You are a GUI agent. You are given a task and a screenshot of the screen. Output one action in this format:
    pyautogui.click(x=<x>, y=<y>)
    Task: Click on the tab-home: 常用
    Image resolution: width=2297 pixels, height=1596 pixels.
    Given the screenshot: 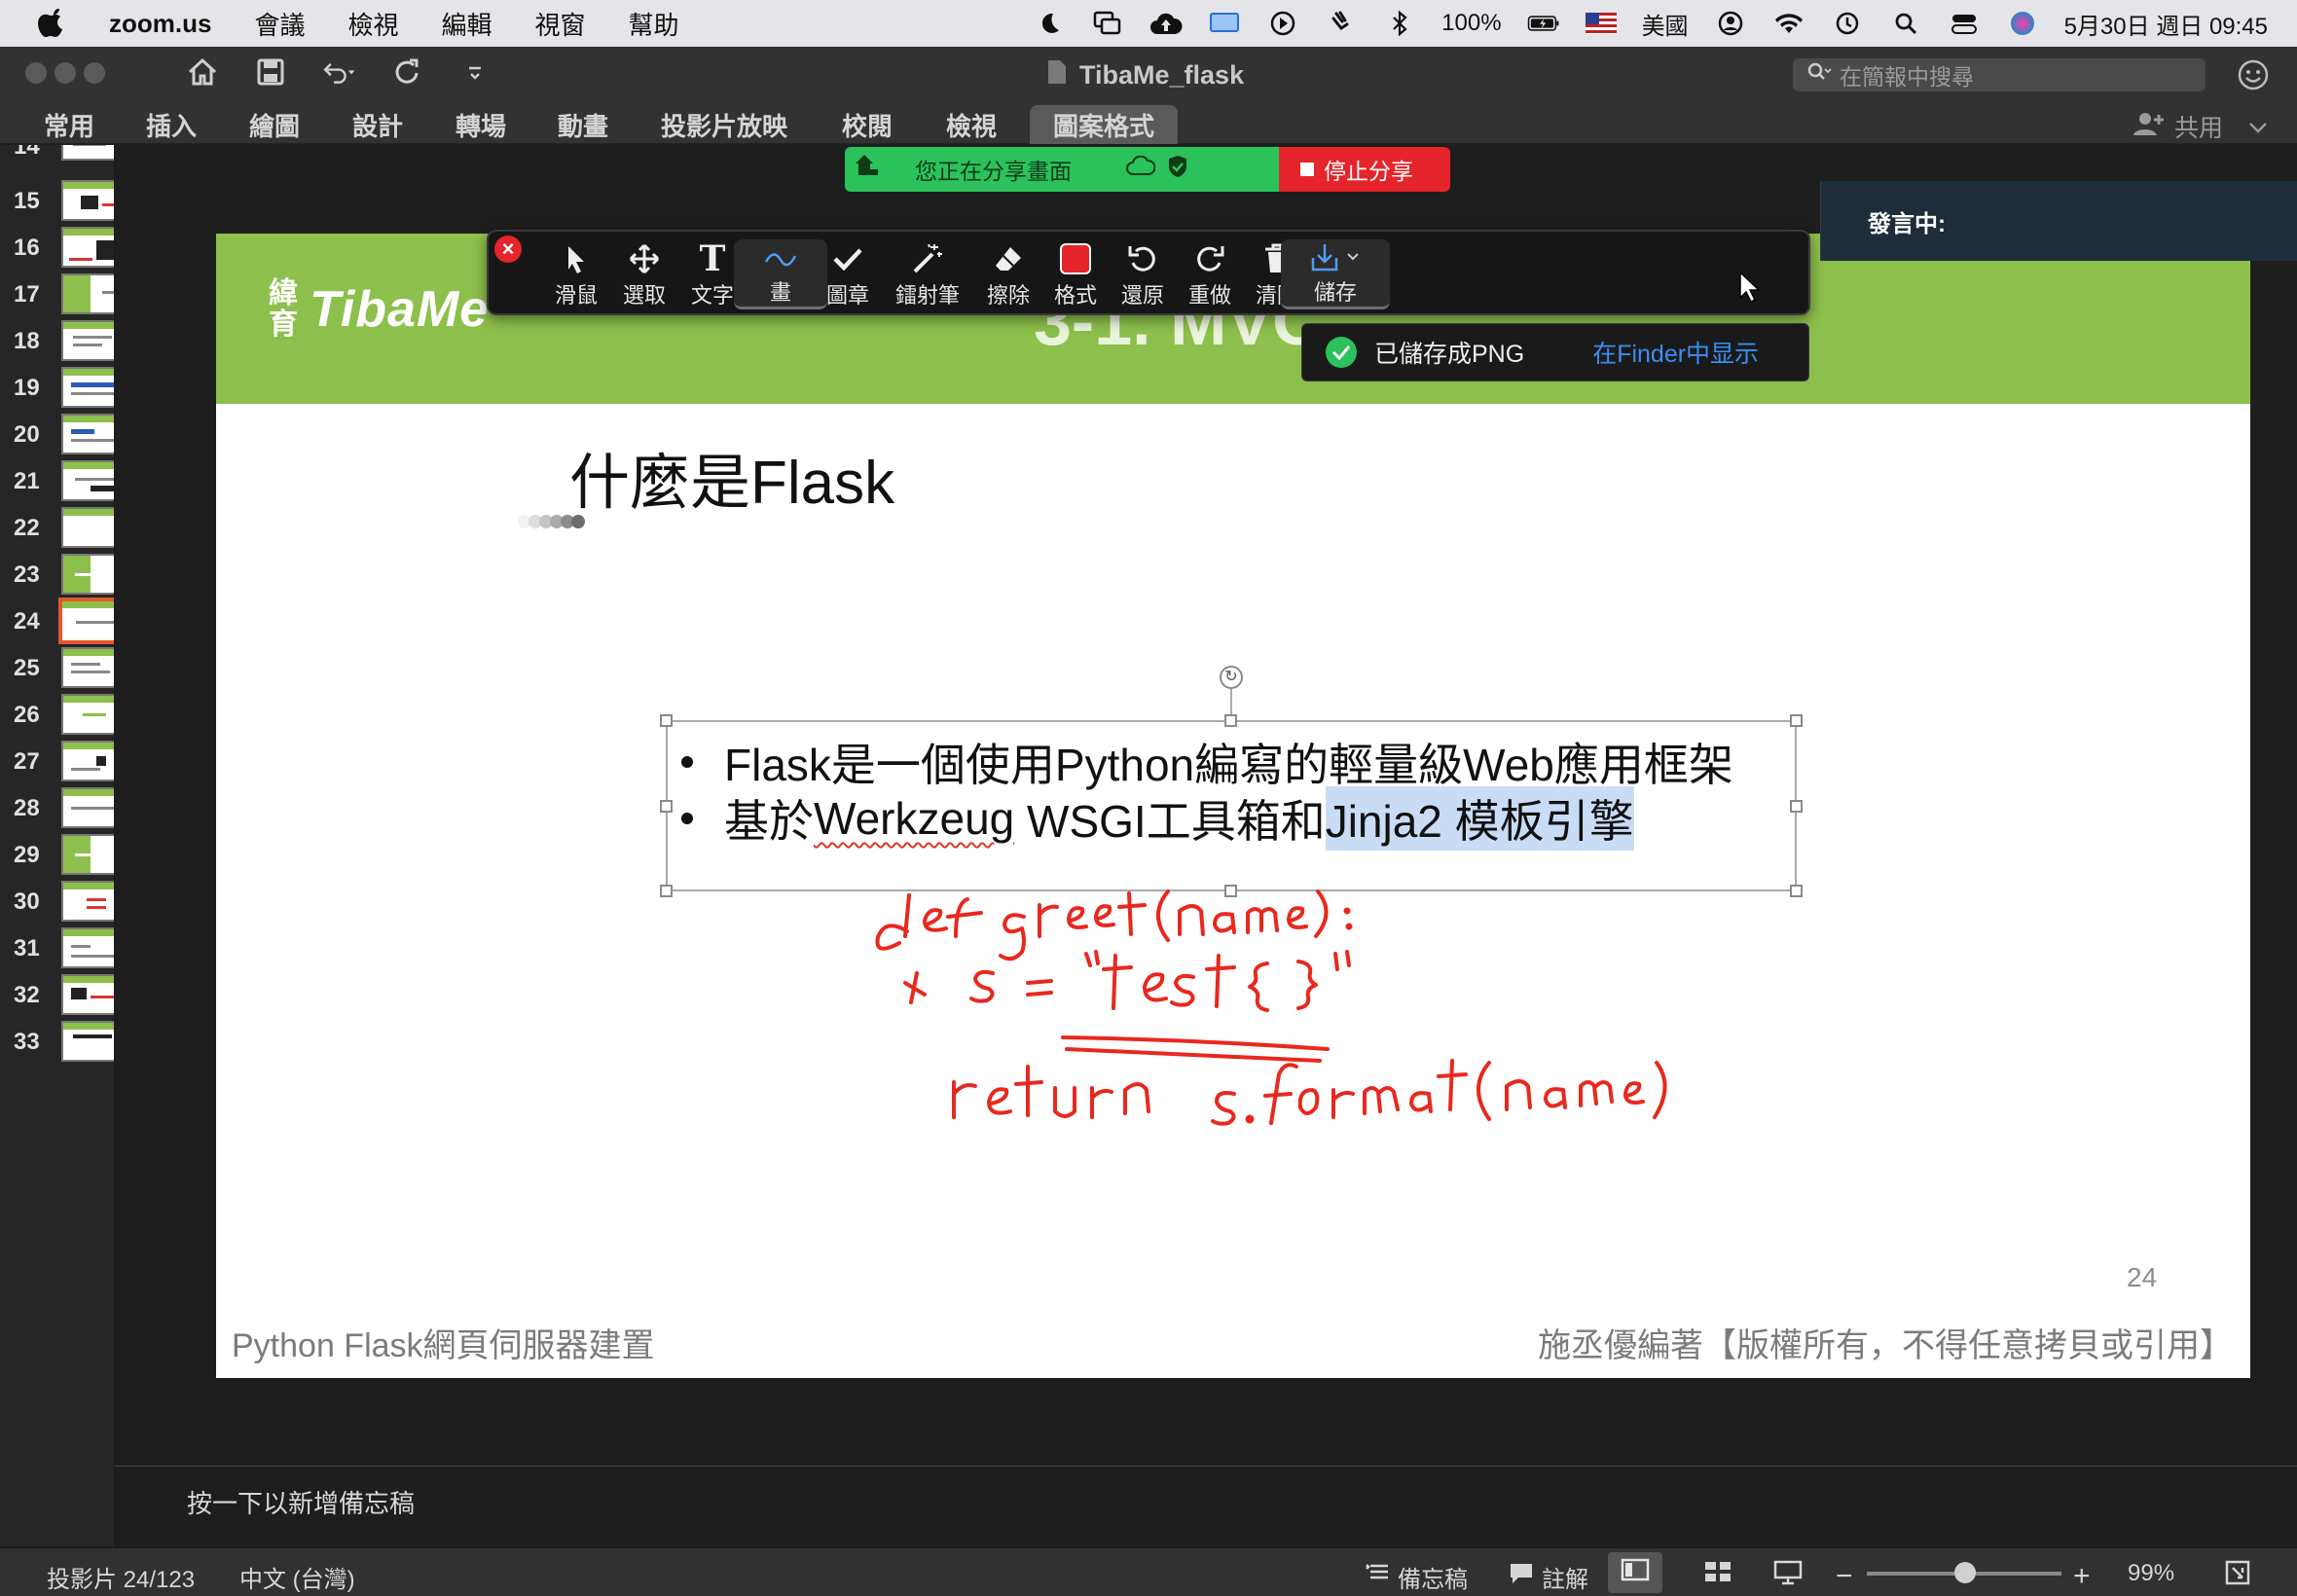 What is the action you would take?
    pyautogui.click(x=69, y=124)
    